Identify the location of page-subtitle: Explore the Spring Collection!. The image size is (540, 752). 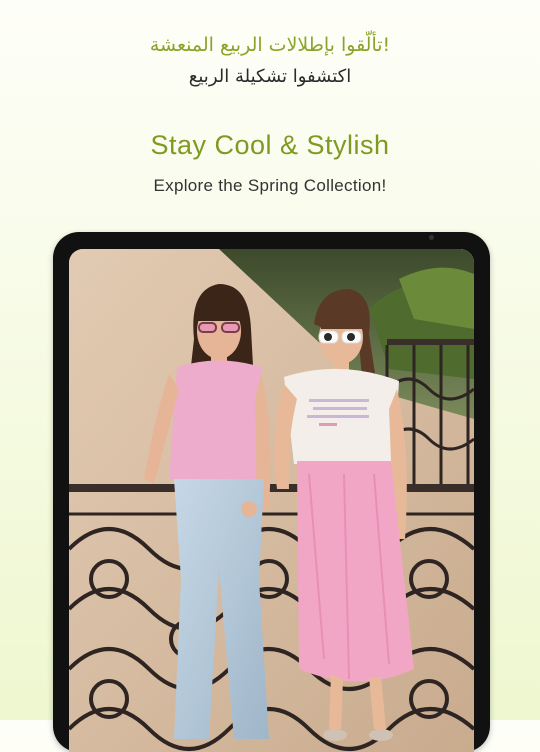
(270, 185).